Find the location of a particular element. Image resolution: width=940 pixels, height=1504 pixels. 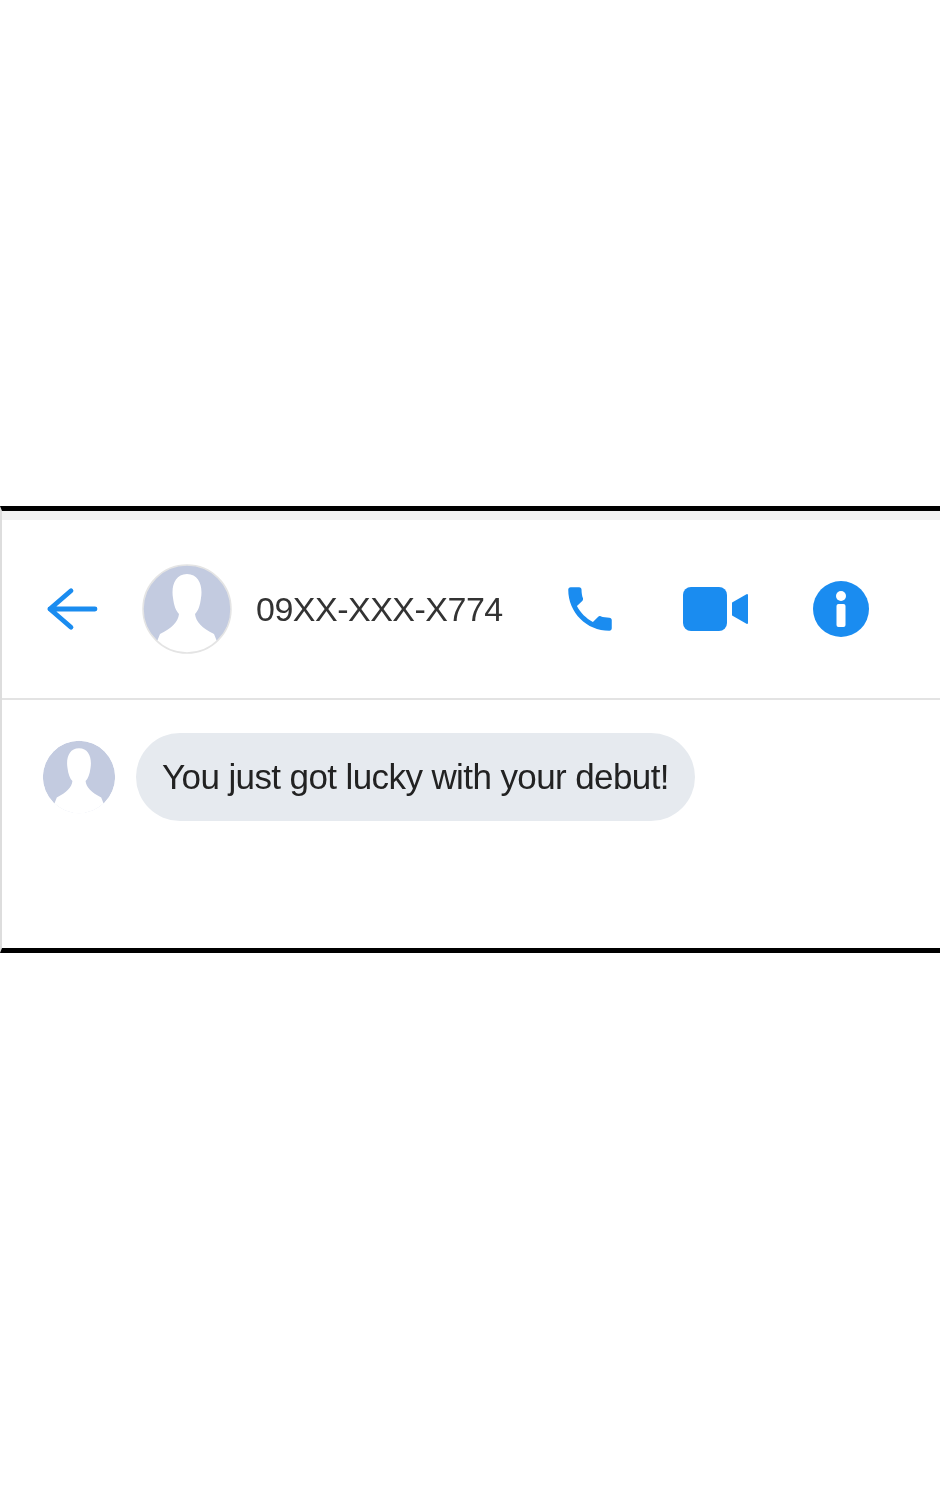

info-icon is located at coordinates (840, 609).